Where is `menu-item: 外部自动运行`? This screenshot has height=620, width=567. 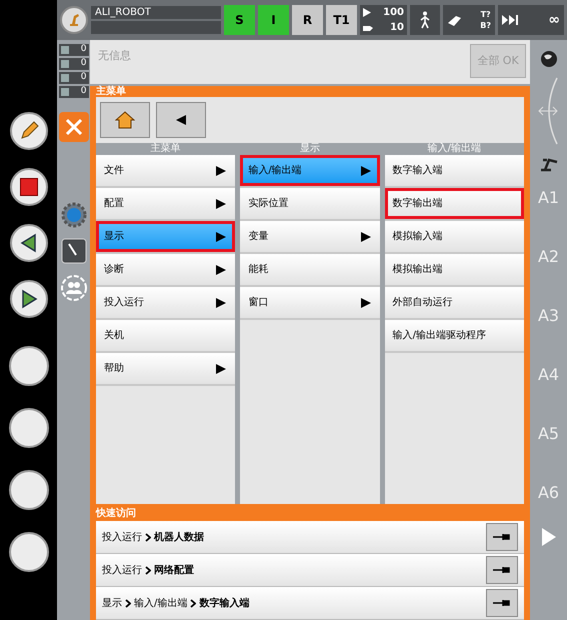 menu-item: 外部自动运行 is located at coordinates (454, 303).